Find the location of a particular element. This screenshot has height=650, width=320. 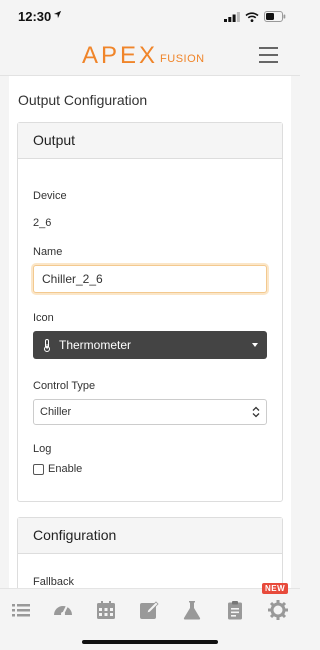

edit-icon is located at coordinates (149, 610).